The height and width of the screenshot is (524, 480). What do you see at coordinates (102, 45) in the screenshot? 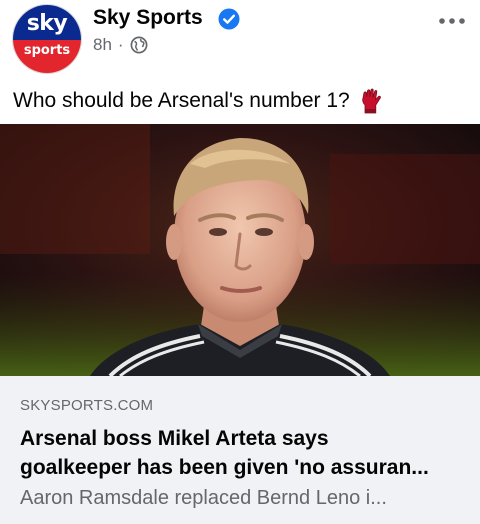
I see `post-timestamp: 8h` at bounding box center [102, 45].